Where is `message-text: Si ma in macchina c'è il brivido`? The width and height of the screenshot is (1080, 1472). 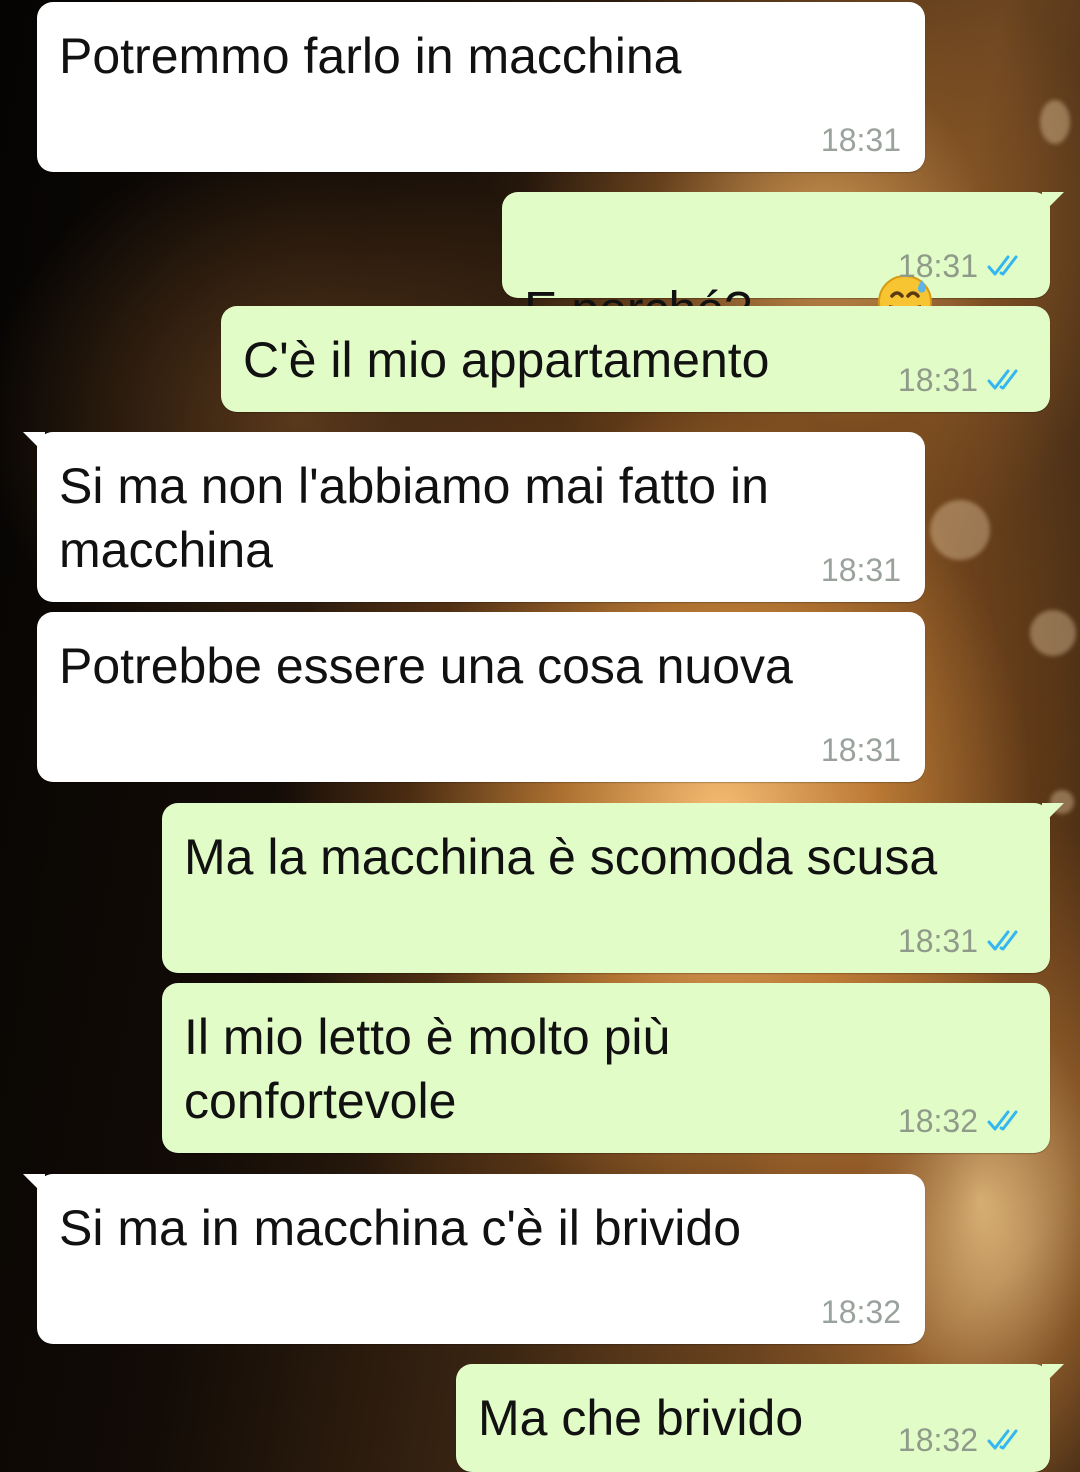 message-text: Si ma in macchina c'è il brivido is located at coordinates (400, 1228).